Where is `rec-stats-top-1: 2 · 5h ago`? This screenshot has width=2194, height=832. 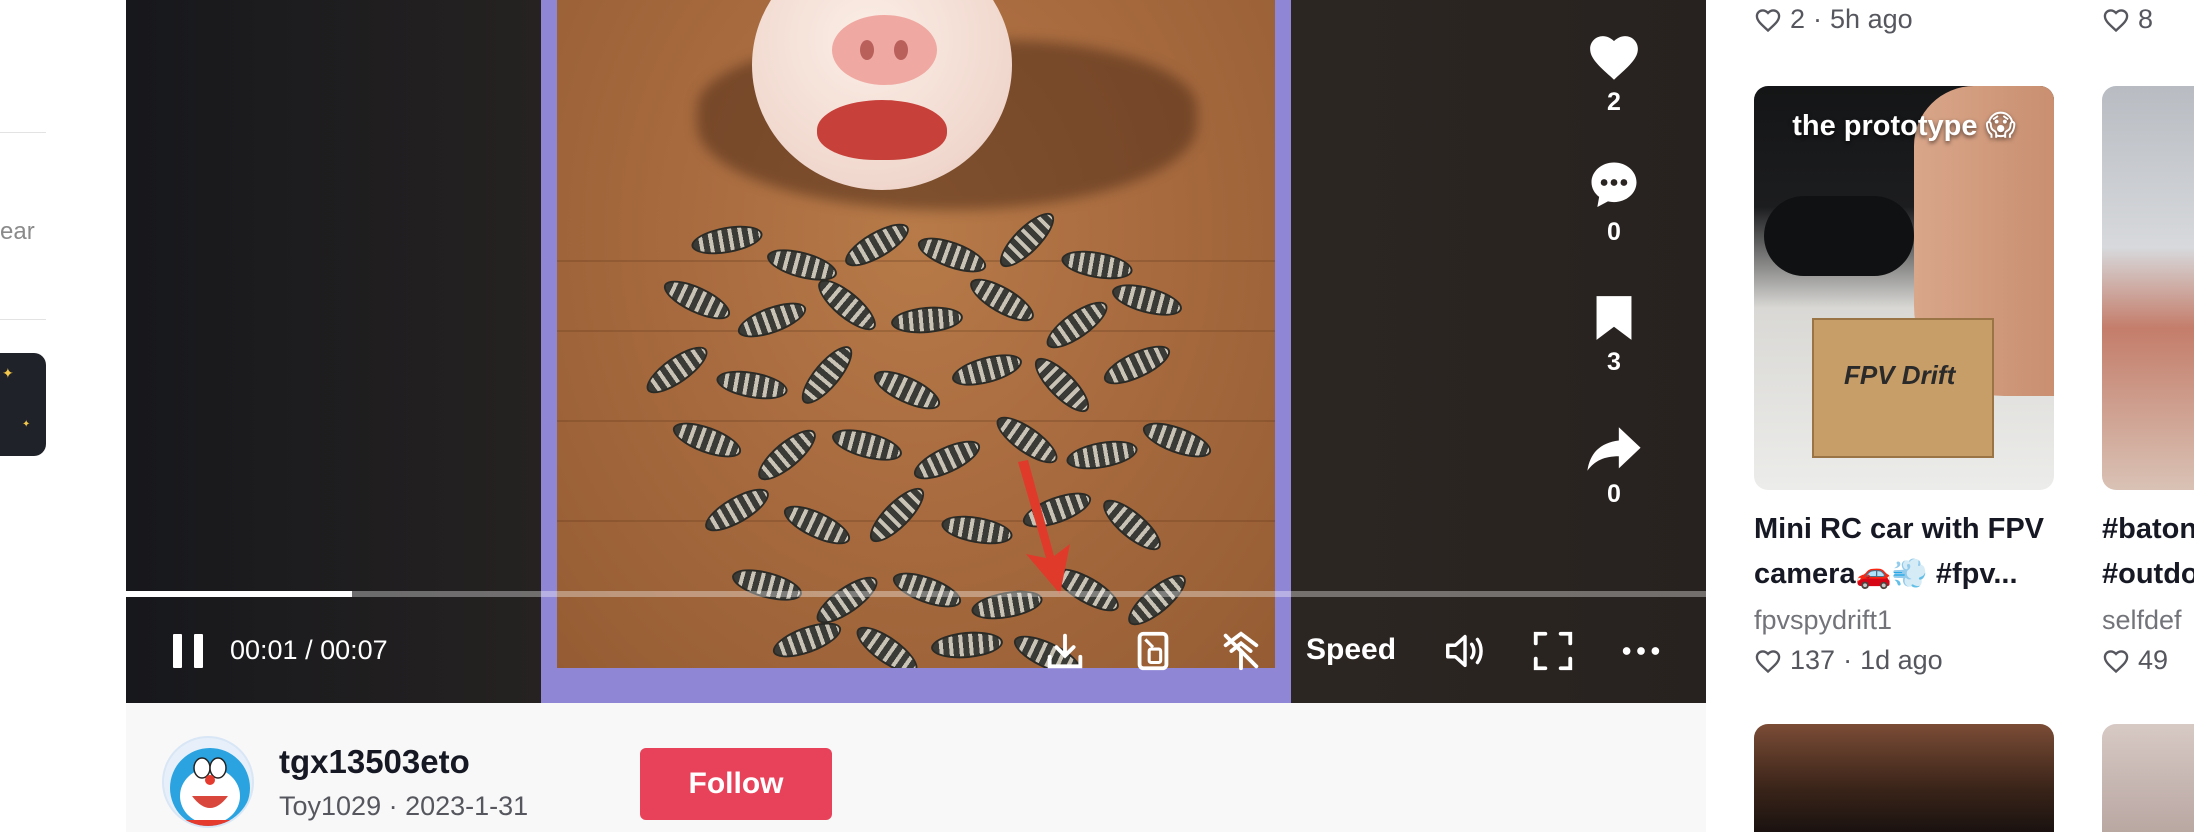 rec-stats-top-1: 2 · 5h ago is located at coordinates (1833, 19).